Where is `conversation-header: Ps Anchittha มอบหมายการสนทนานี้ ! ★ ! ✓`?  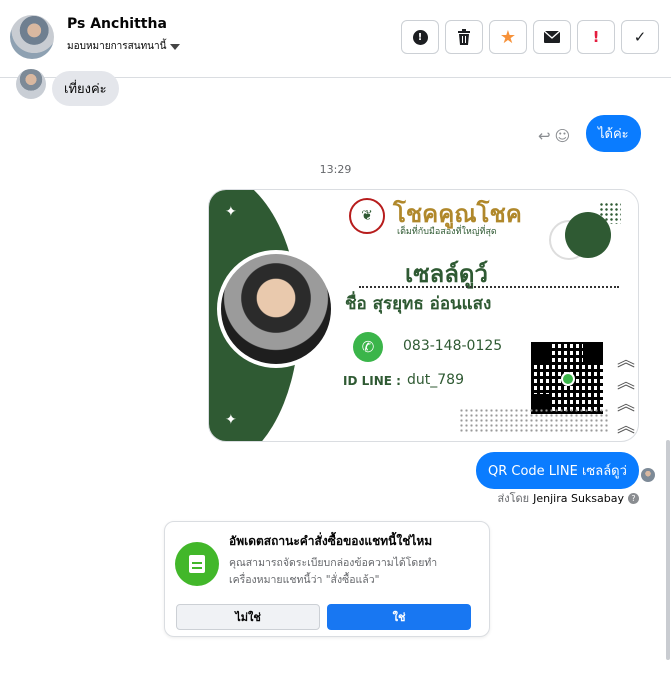 conversation-header: Ps Anchittha มอบหมายการสนทนานี้ ! ★ ! ✓ is located at coordinates (335, 39).